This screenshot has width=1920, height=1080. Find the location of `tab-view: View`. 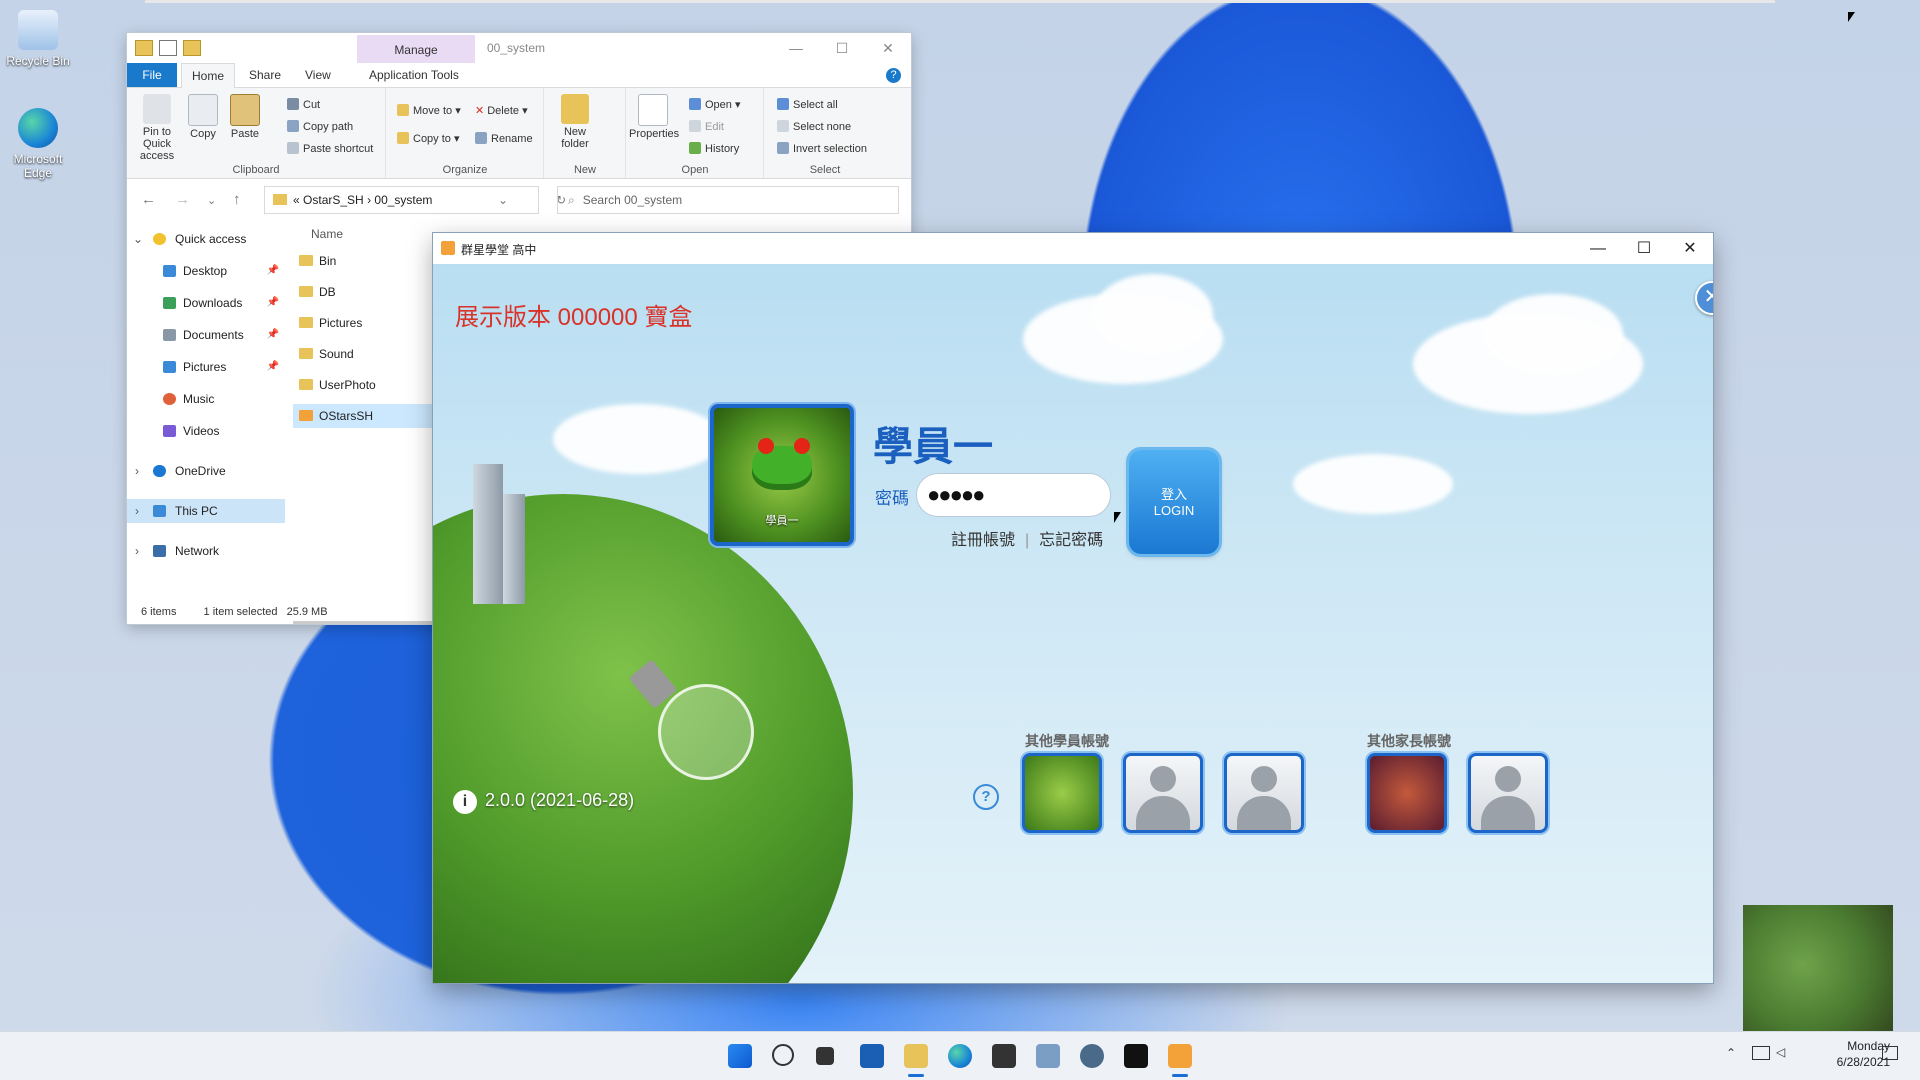

tab-view: View is located at coordinates (318, 75).